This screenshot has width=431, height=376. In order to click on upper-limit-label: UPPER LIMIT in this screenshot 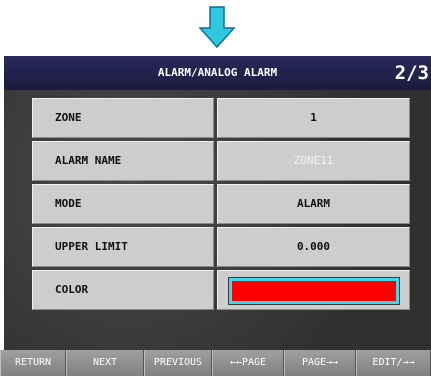, I will do `click(123, 247)`.